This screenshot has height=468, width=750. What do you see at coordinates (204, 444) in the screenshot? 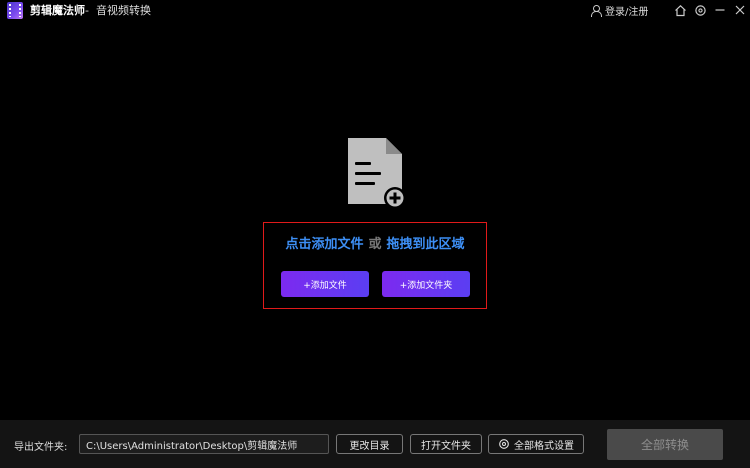
I see `export-path-input` at bounding box center [204, 444].